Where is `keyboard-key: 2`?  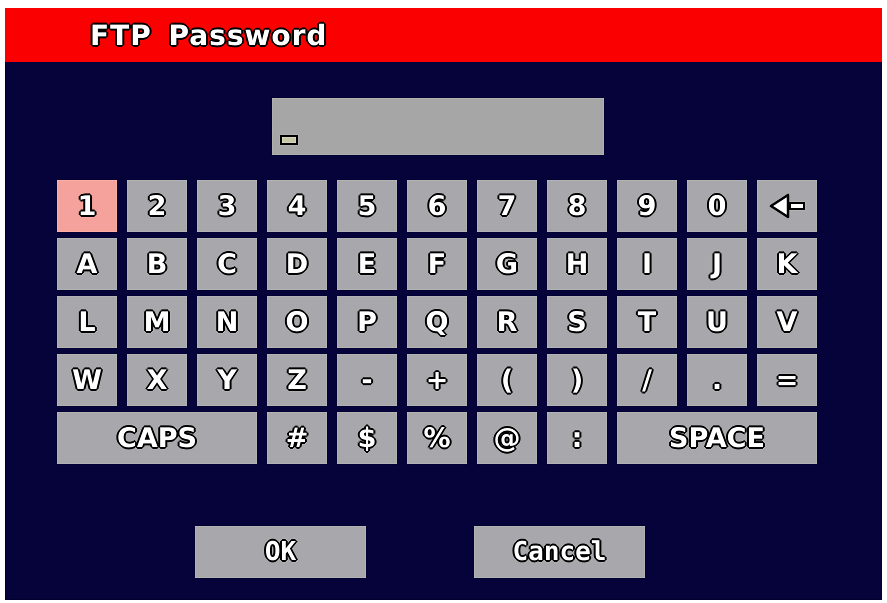
keyboard-key: 2 is located at coordinates (157, 206).